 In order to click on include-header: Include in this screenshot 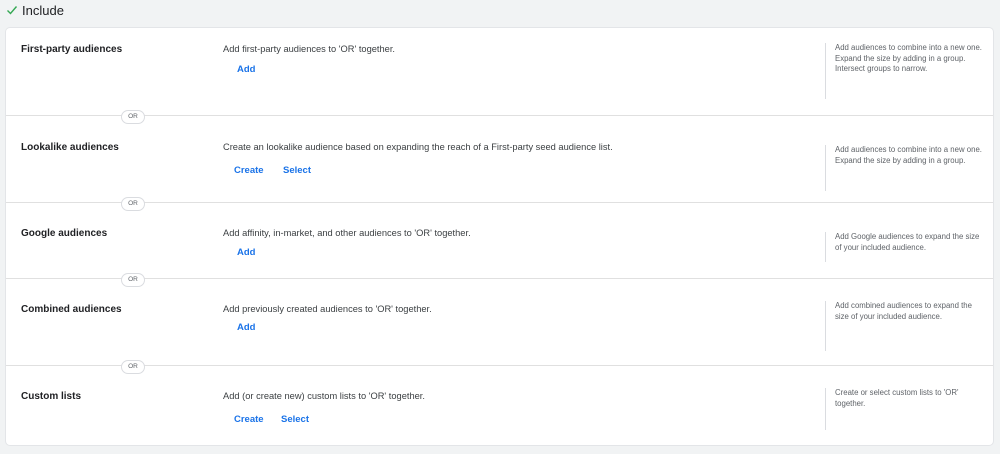, I will do `click(35, 10)`.